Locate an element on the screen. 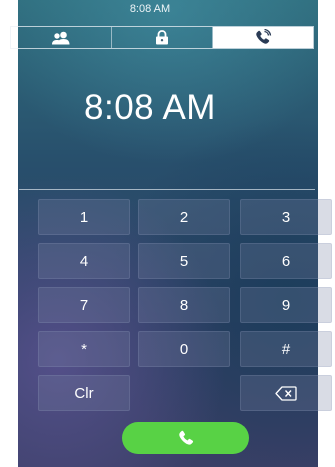 This screenshot has height=467, width=335. key-hash: # is located at coordinates (286, 349).